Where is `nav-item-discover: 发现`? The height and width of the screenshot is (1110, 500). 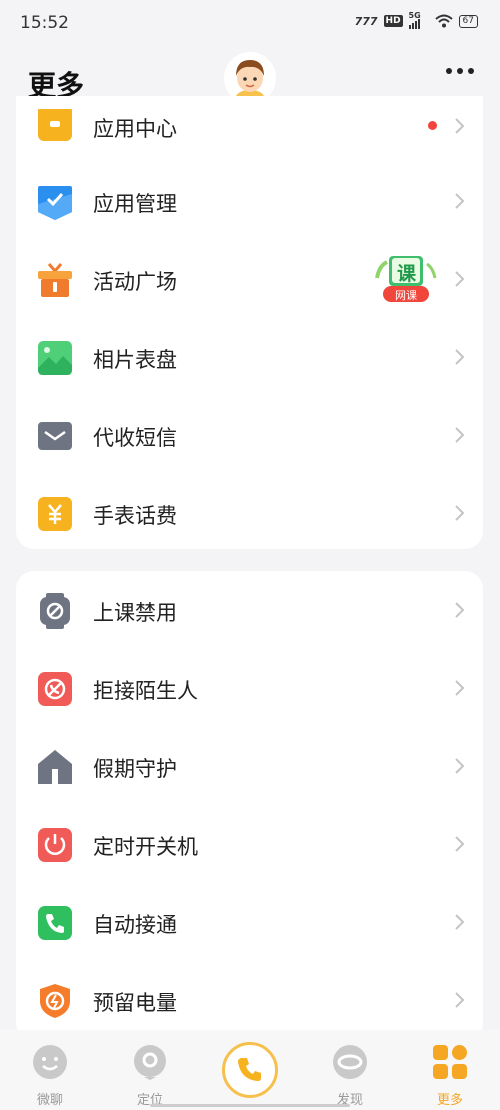
nav-item-discover: 发现 is located at coordinates (350, 1072).